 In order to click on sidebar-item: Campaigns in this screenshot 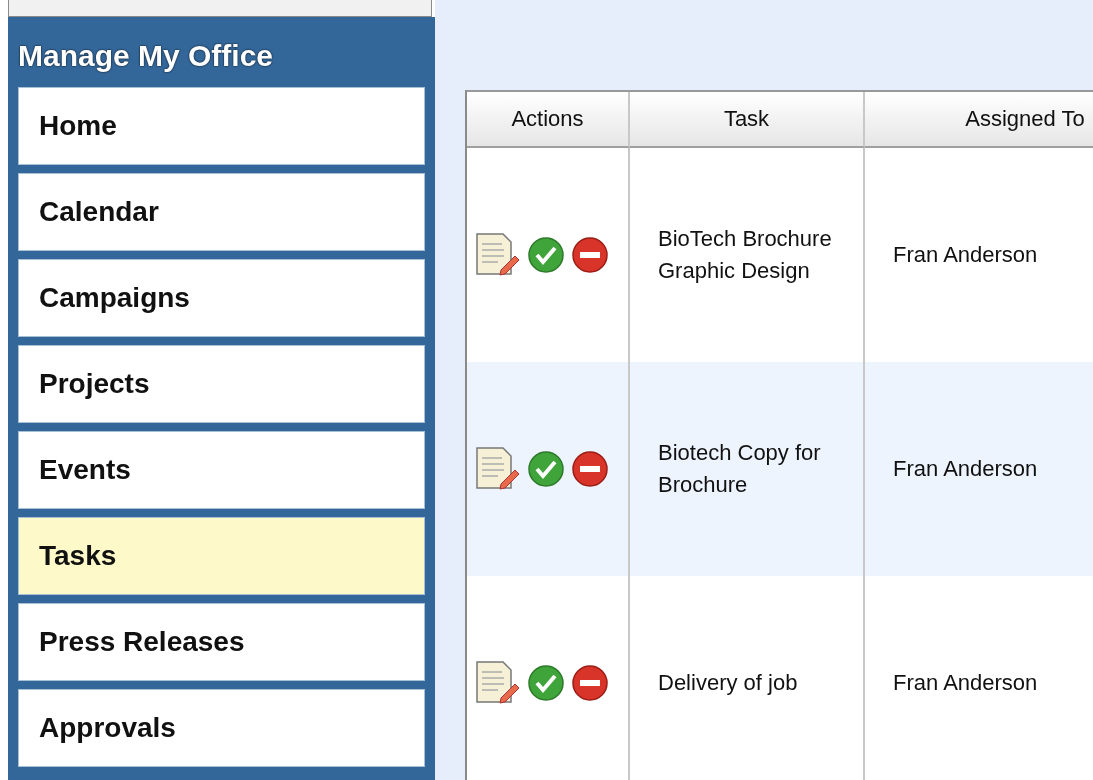, I will do `click(221, 298)`.